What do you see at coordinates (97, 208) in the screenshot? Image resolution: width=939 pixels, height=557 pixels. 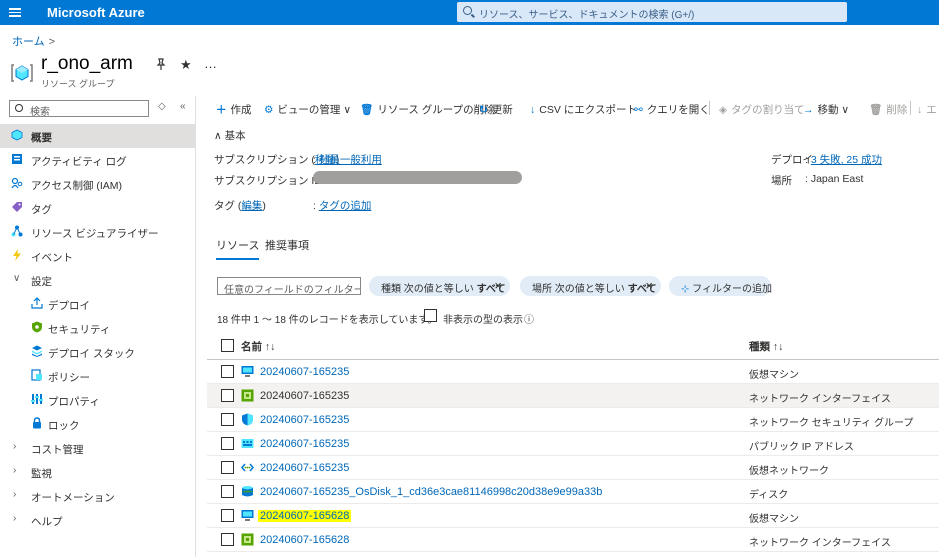 I see `sidebar-item-tags: タグ` at bounding box center [97, 208].